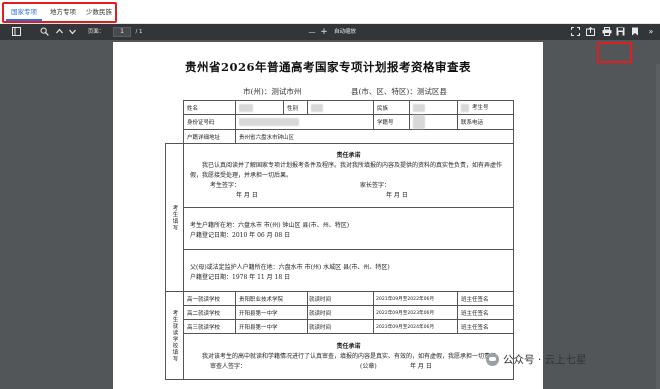 The width and height of the screenshot is (660, 389). What do you see at coordinates (174, 217) in the screenshot?
I see `student-section-label: 考生填写` at bounding box center [174, 217].